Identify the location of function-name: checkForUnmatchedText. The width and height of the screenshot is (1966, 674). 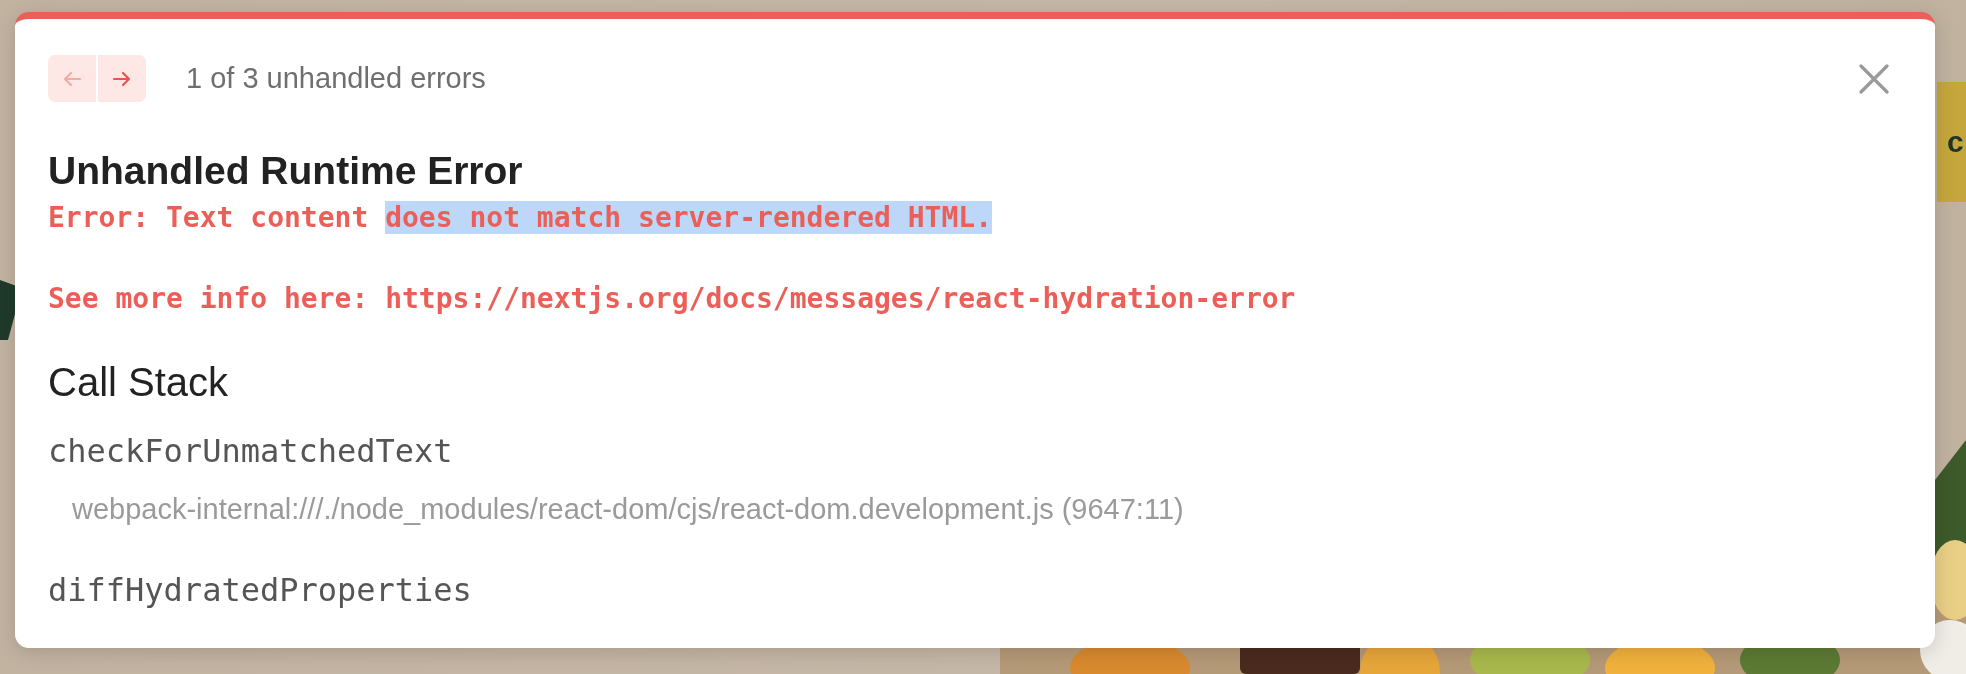
(251, 451).